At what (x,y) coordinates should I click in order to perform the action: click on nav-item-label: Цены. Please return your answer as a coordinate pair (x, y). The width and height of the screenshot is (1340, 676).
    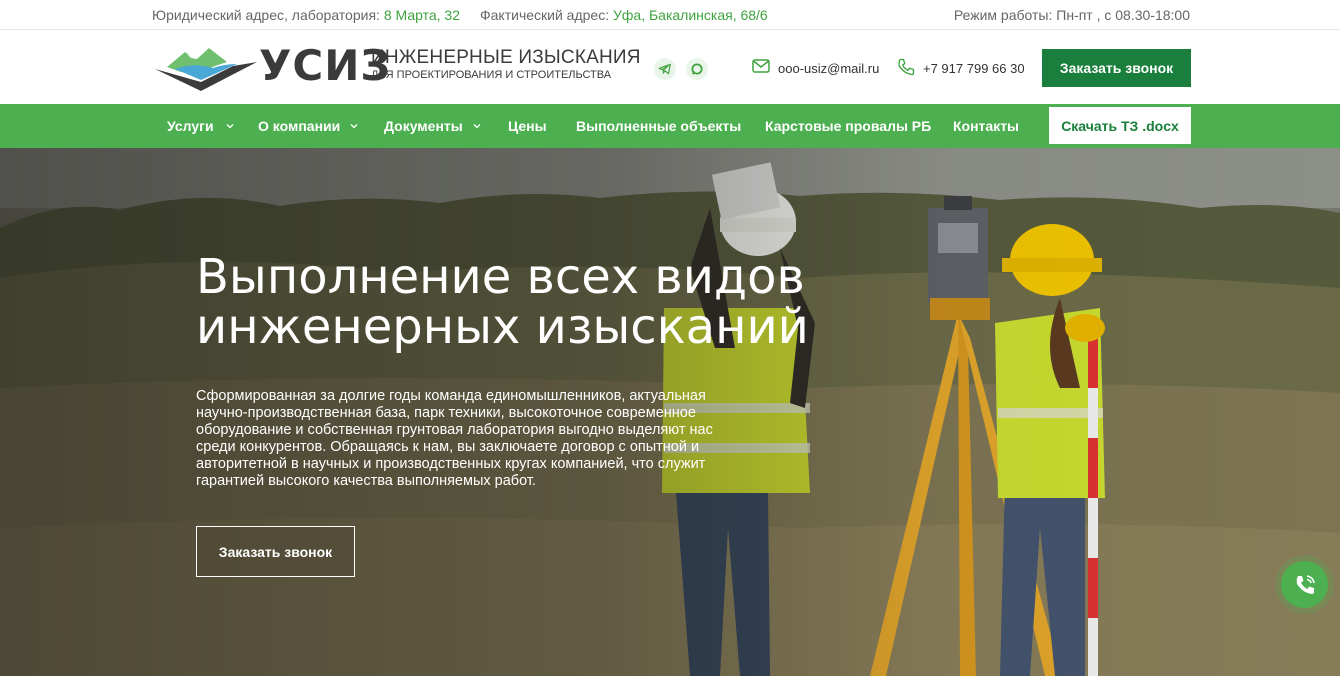
    Looking at the image, I should click on (527, 126).